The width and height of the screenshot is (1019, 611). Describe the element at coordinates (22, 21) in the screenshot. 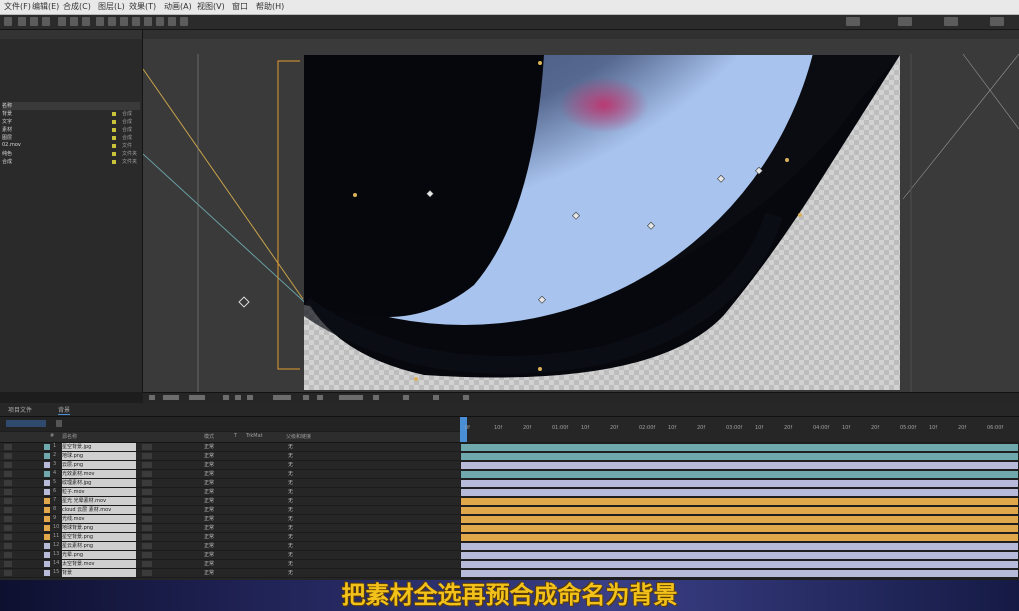

I see `selection-tool-icon` at that location.